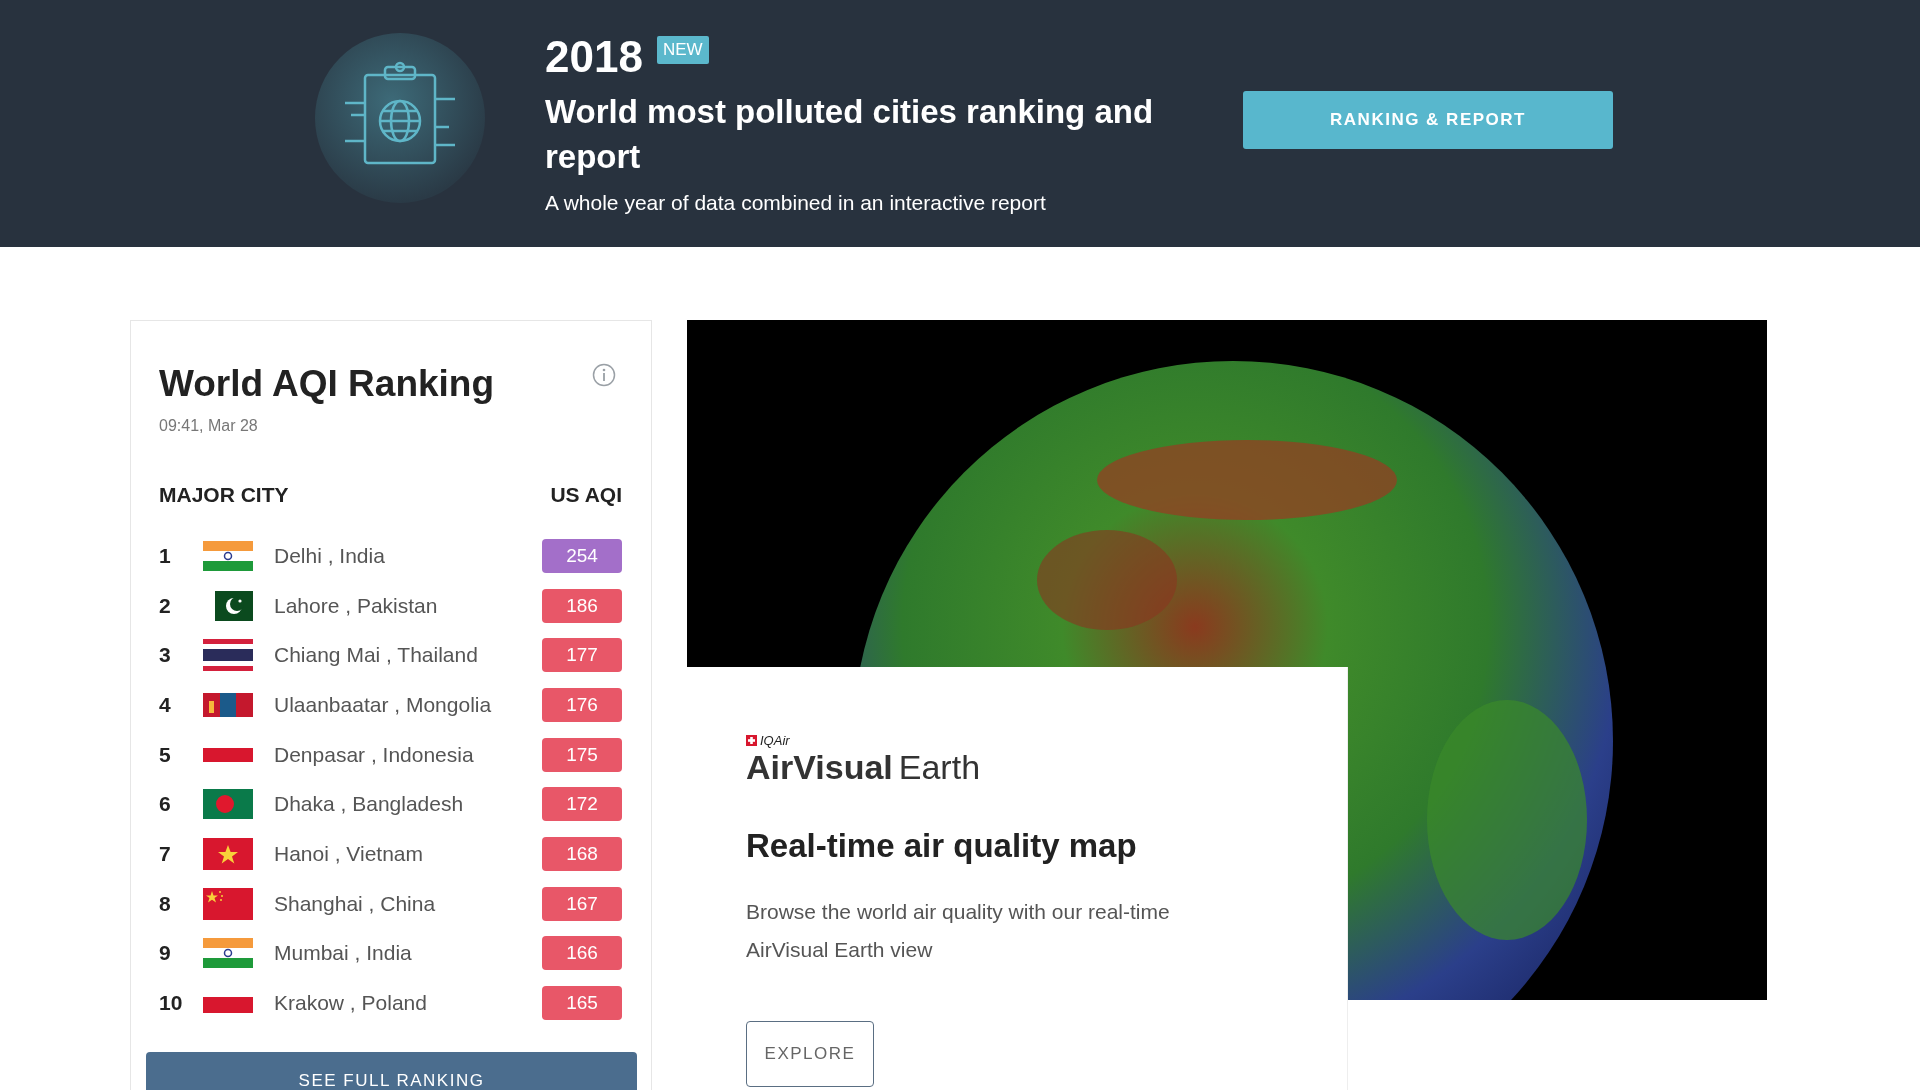  I want to click on rank-number: 3, so click(165, 655).